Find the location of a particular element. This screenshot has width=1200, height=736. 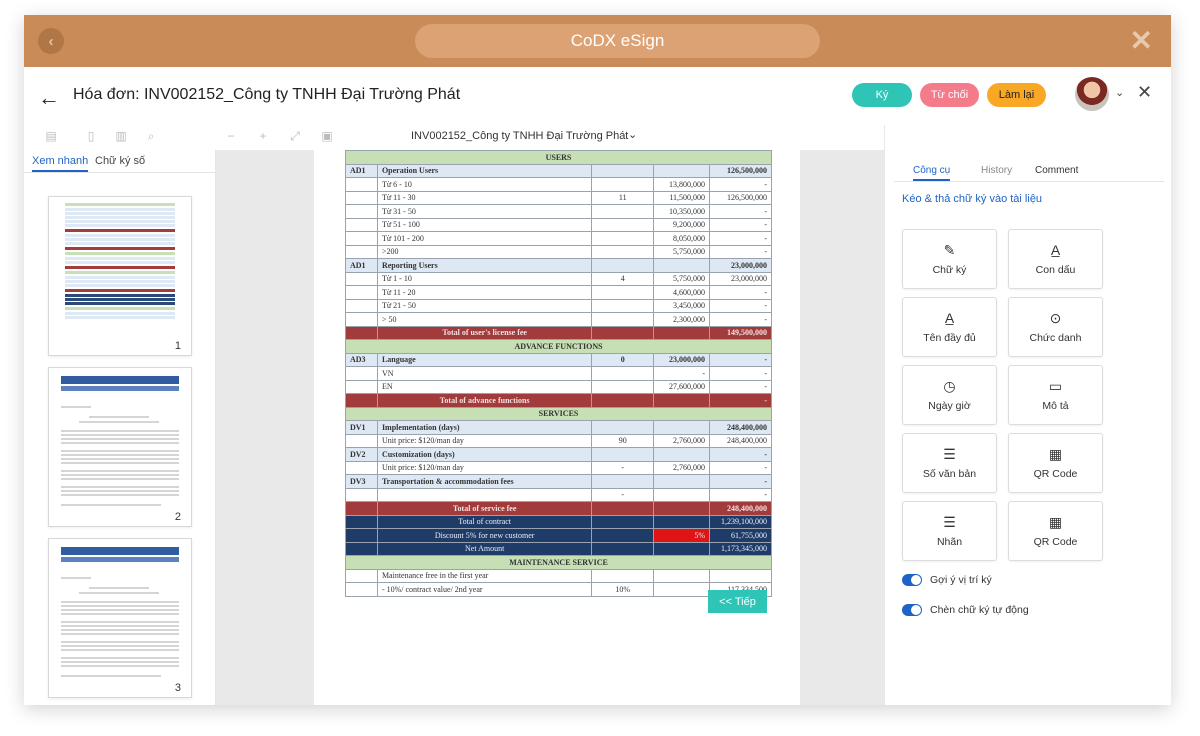

tool-description: ▭ Mô tả is located at coordinates (1055, 395).